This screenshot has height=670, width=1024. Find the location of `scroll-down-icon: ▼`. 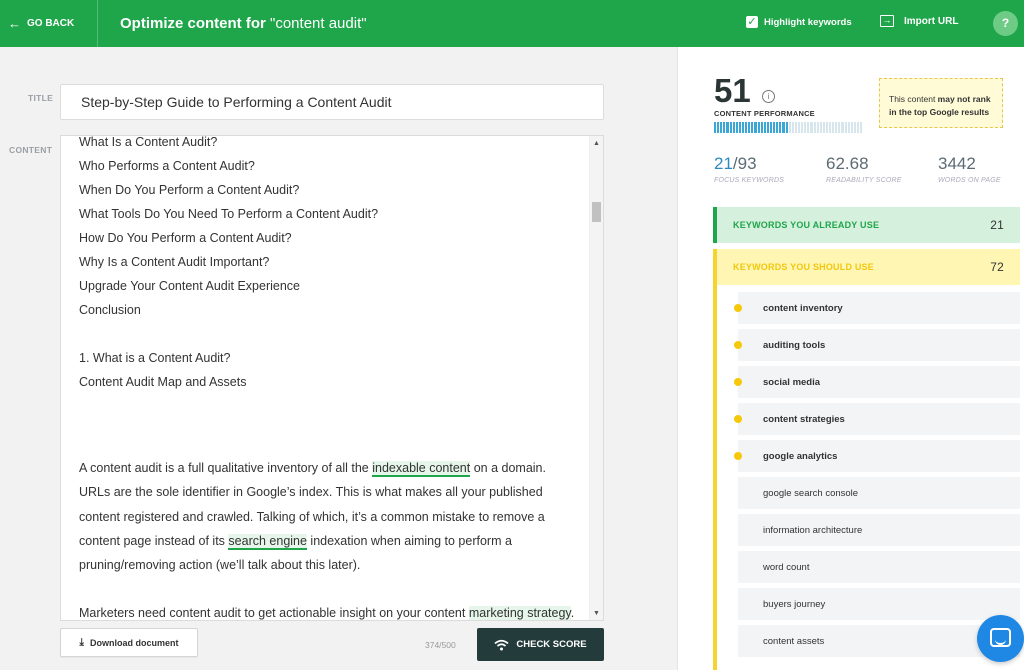

scroll-down-icon: ▼ is located at coordinates (596, 614).